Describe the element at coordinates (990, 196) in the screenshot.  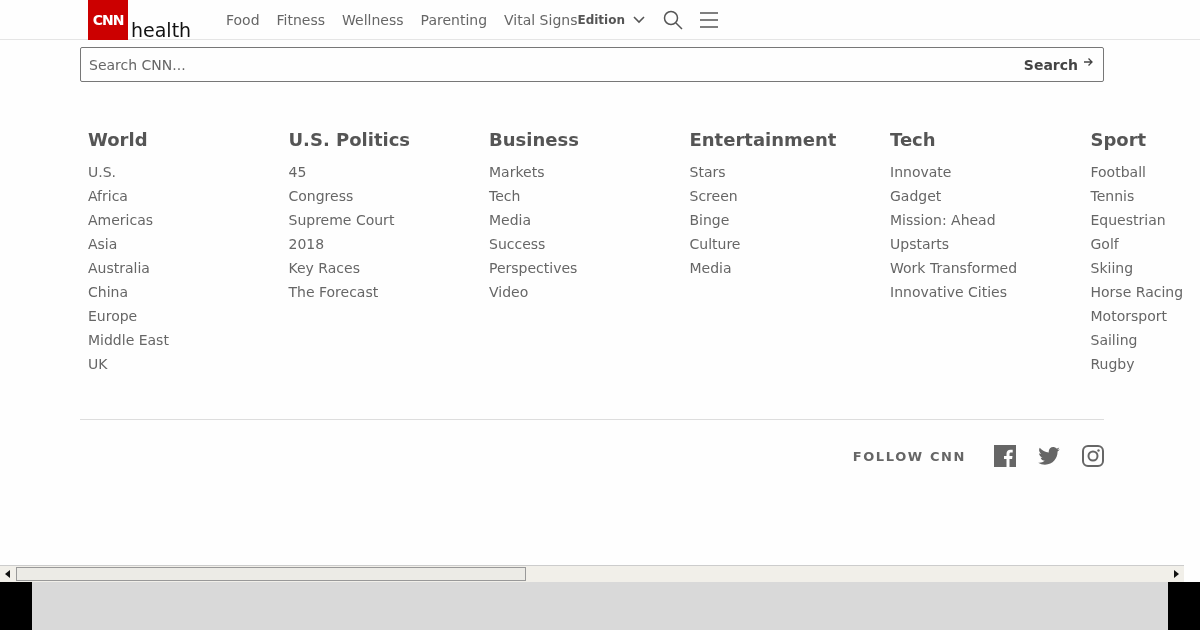
I see `footer-link: Gadget` at that location.